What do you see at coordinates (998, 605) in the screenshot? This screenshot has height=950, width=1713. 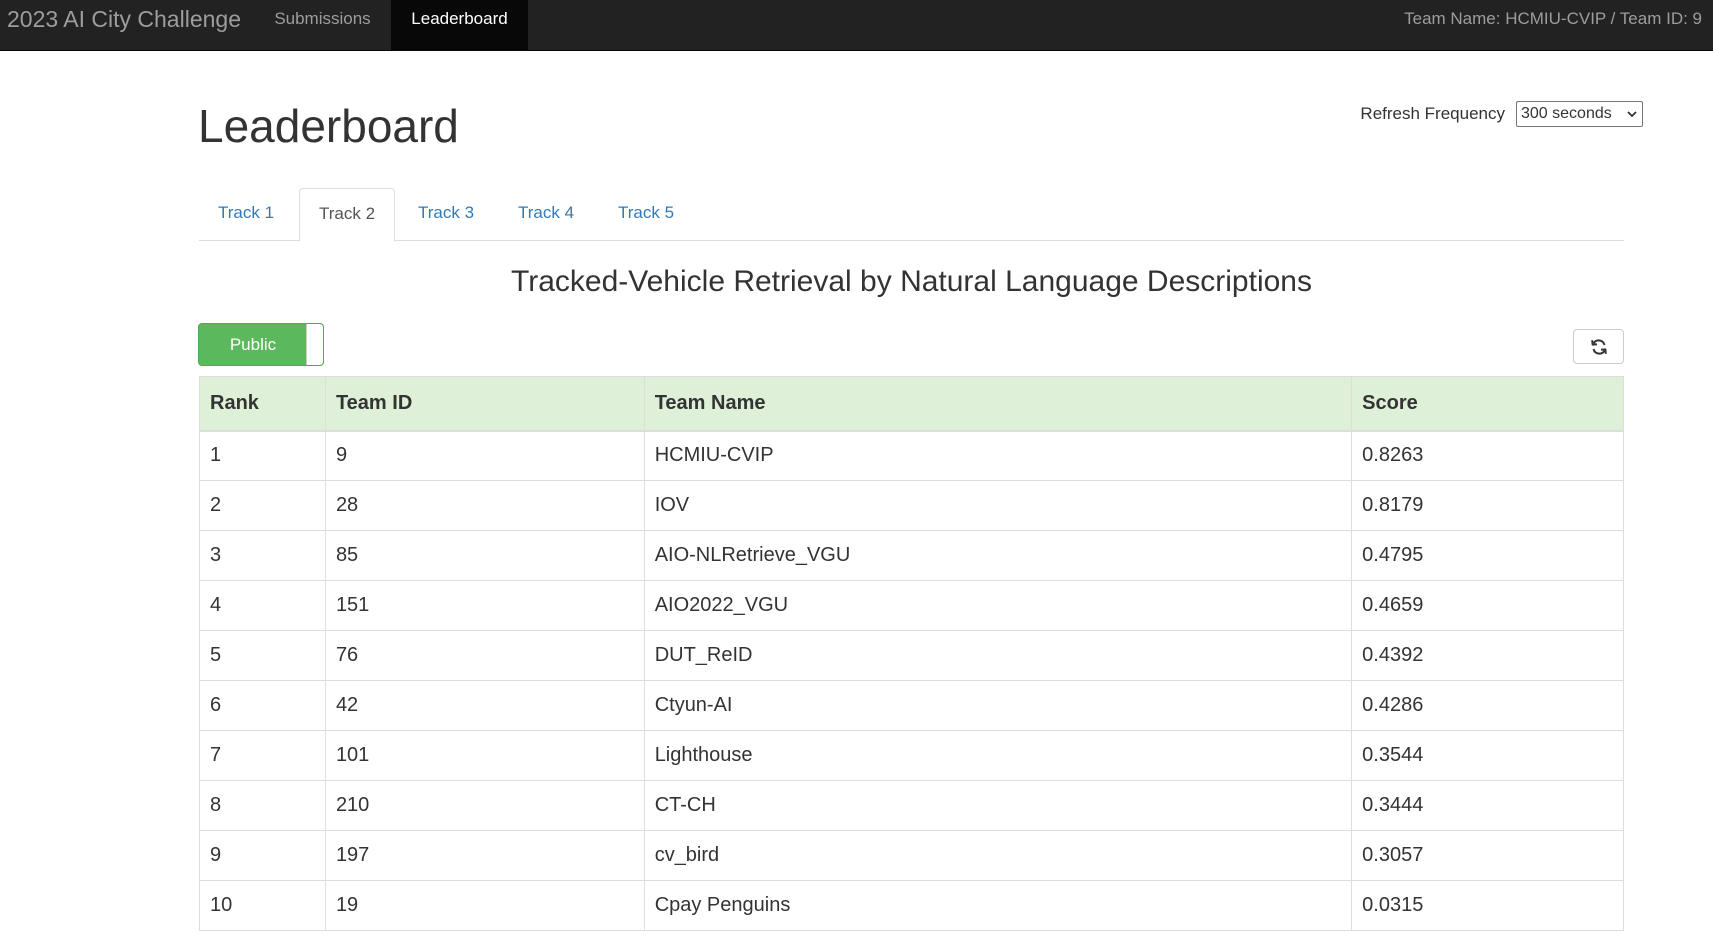 I see `team-name-cell: AIO2022_VGU` at bounding box center [998, 605].